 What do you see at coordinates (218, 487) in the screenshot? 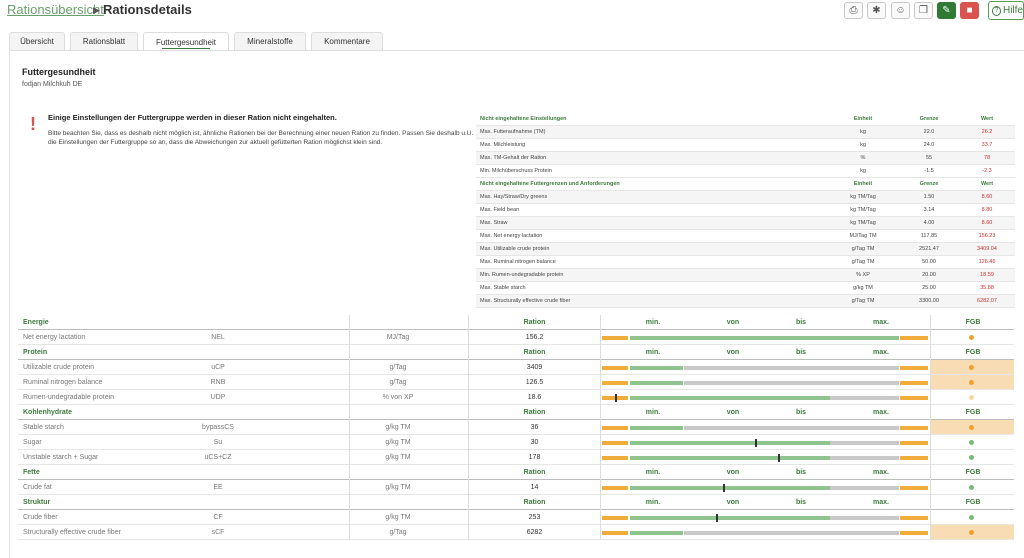
I see `row-abbreviation: EE` at bounding box center [218, 487].